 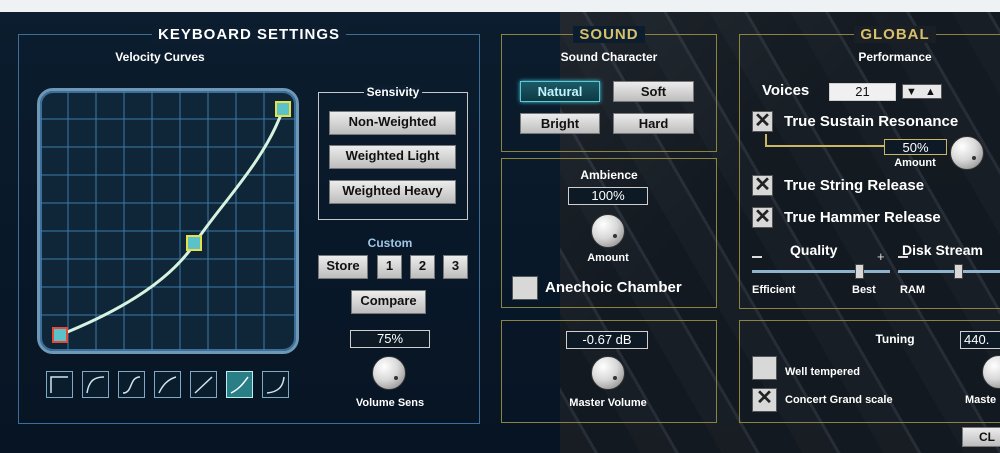 What do you see at coordinates (608, 231) in the screenshot?
I see `ambience-knob` at bounding box center [608, 231].